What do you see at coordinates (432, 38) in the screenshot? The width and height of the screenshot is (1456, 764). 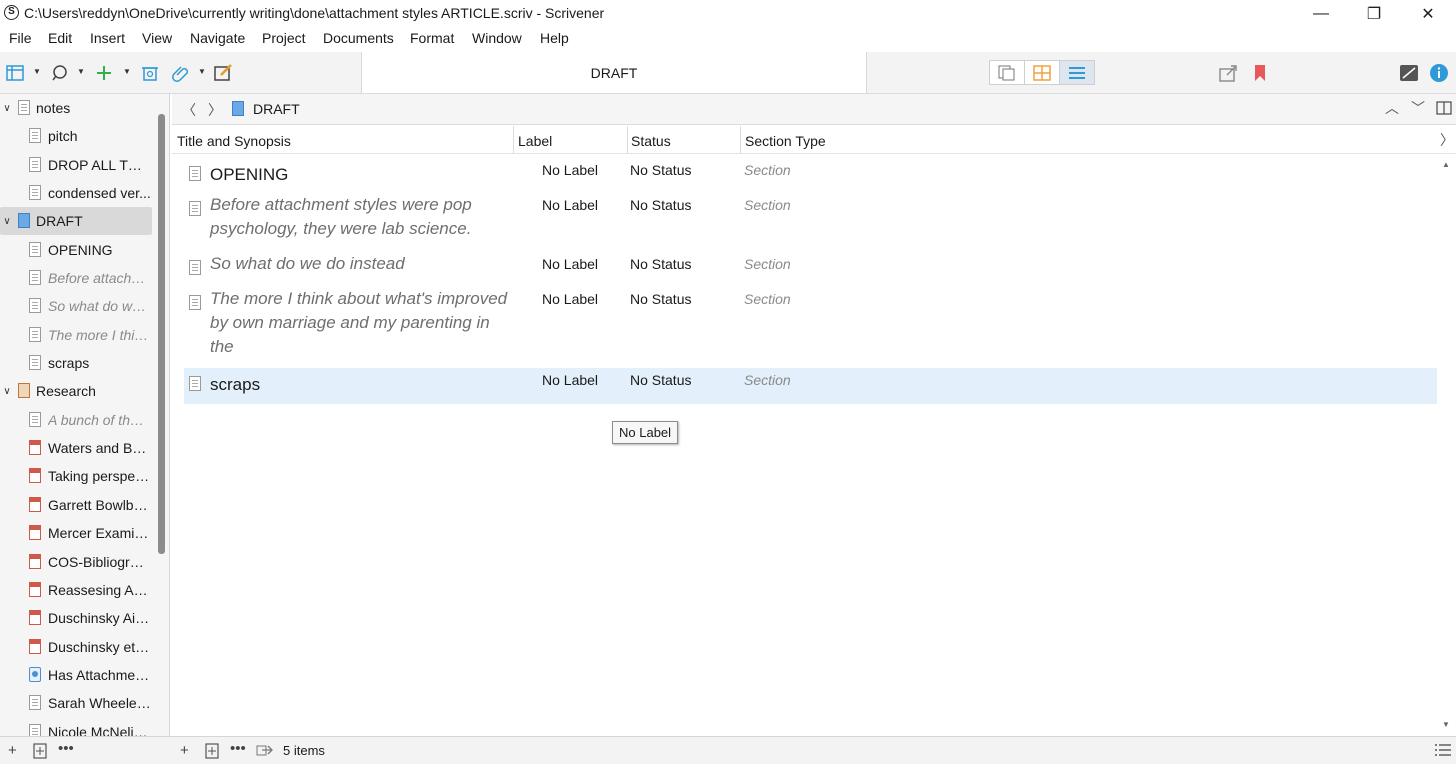 I see `menu-format: Format` at bounding box center [432, 38].